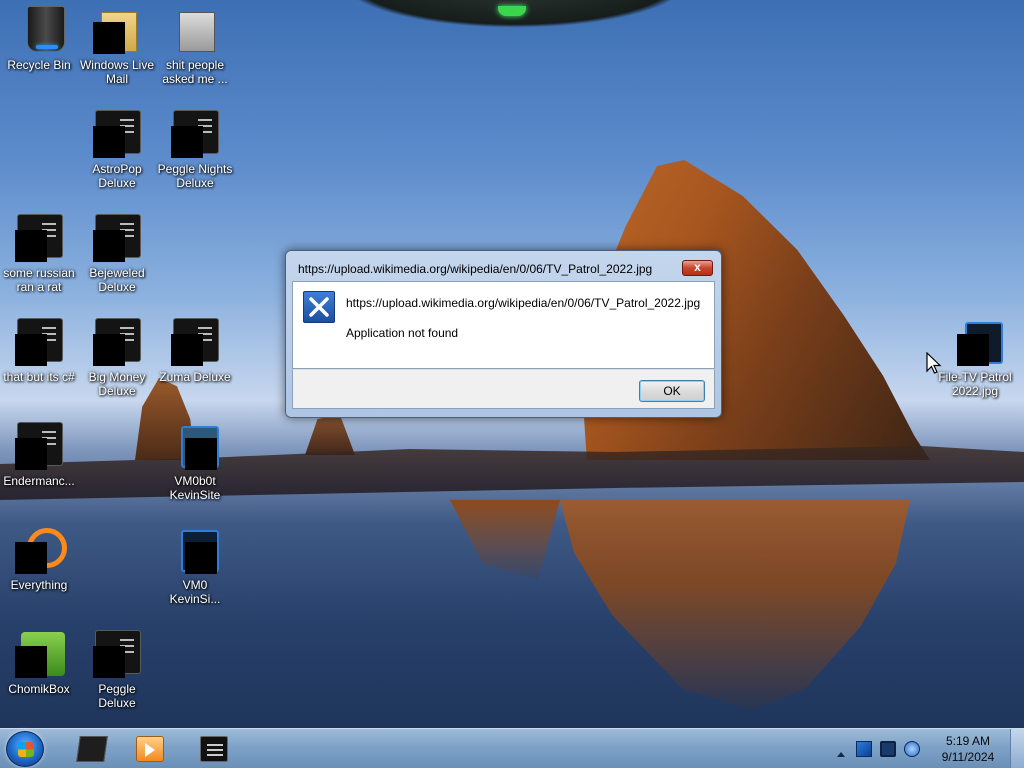 This screenshot has width=1024, height=768. I want to click on taskbar: 5:19 AM 9/11/2024, so click(512, 748).